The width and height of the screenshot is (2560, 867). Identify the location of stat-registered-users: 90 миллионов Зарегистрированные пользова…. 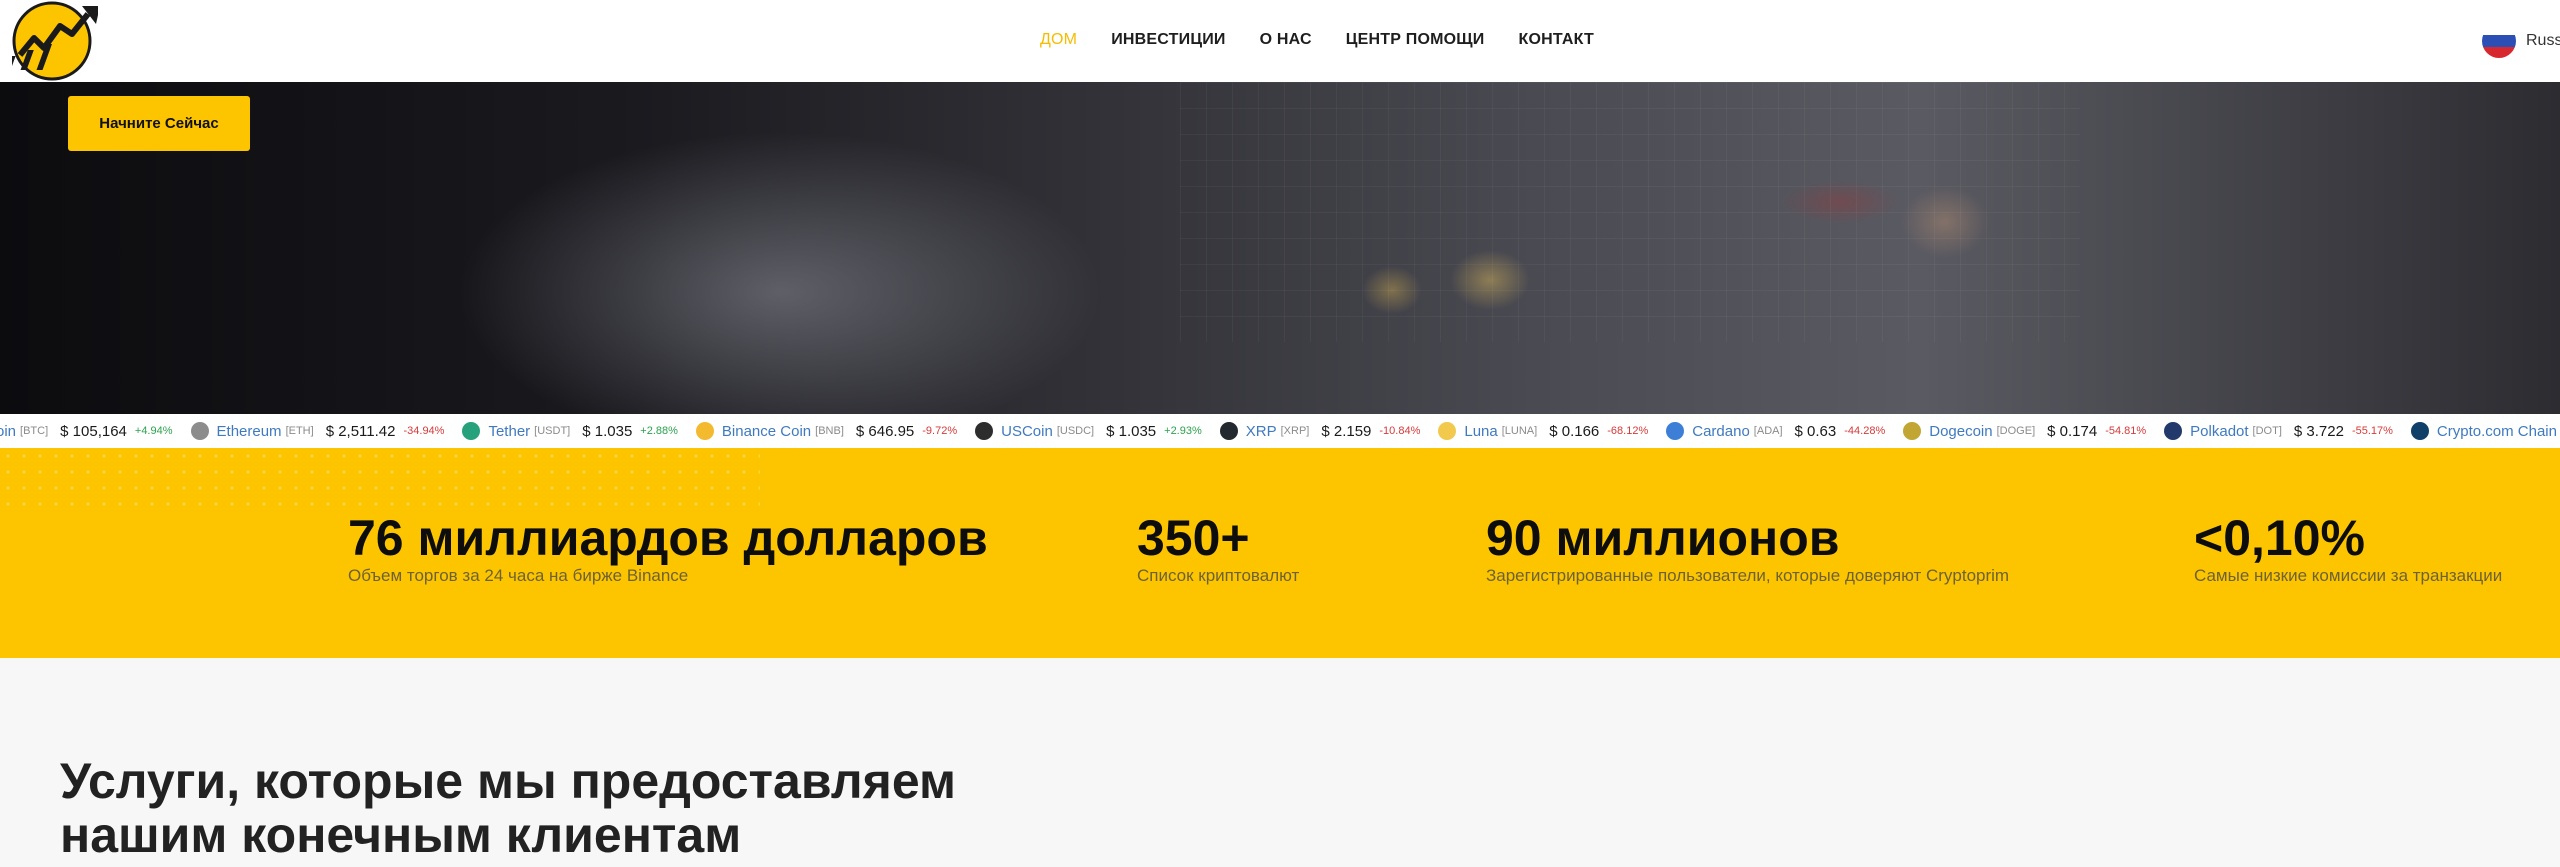
(1747, 548).